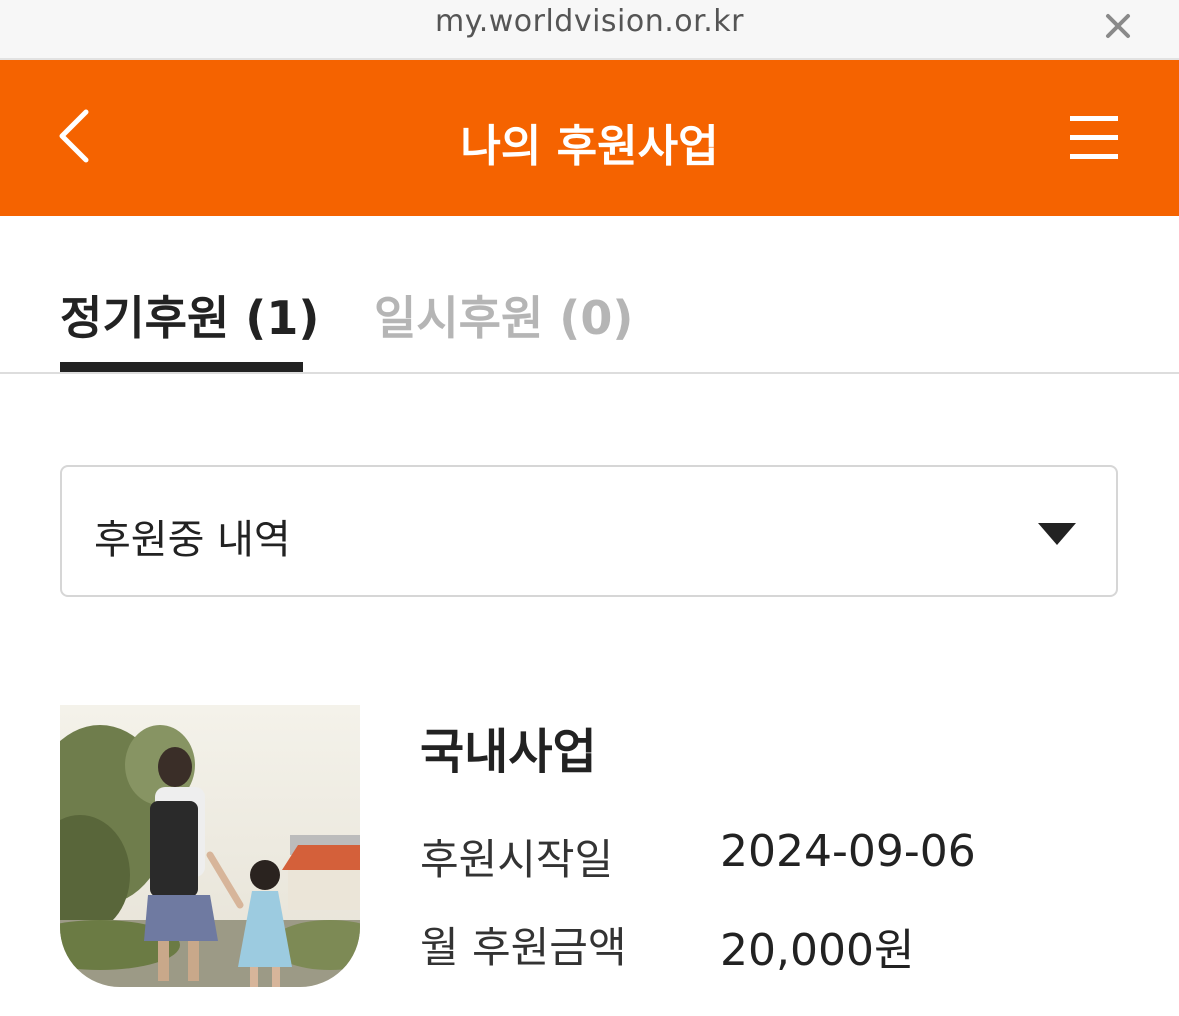 The height and width of the screenshot is (1016, 1179). Describe the element at coordinates (1057, 534) in the screenshot. I see `triangle-down-icon` at that location.